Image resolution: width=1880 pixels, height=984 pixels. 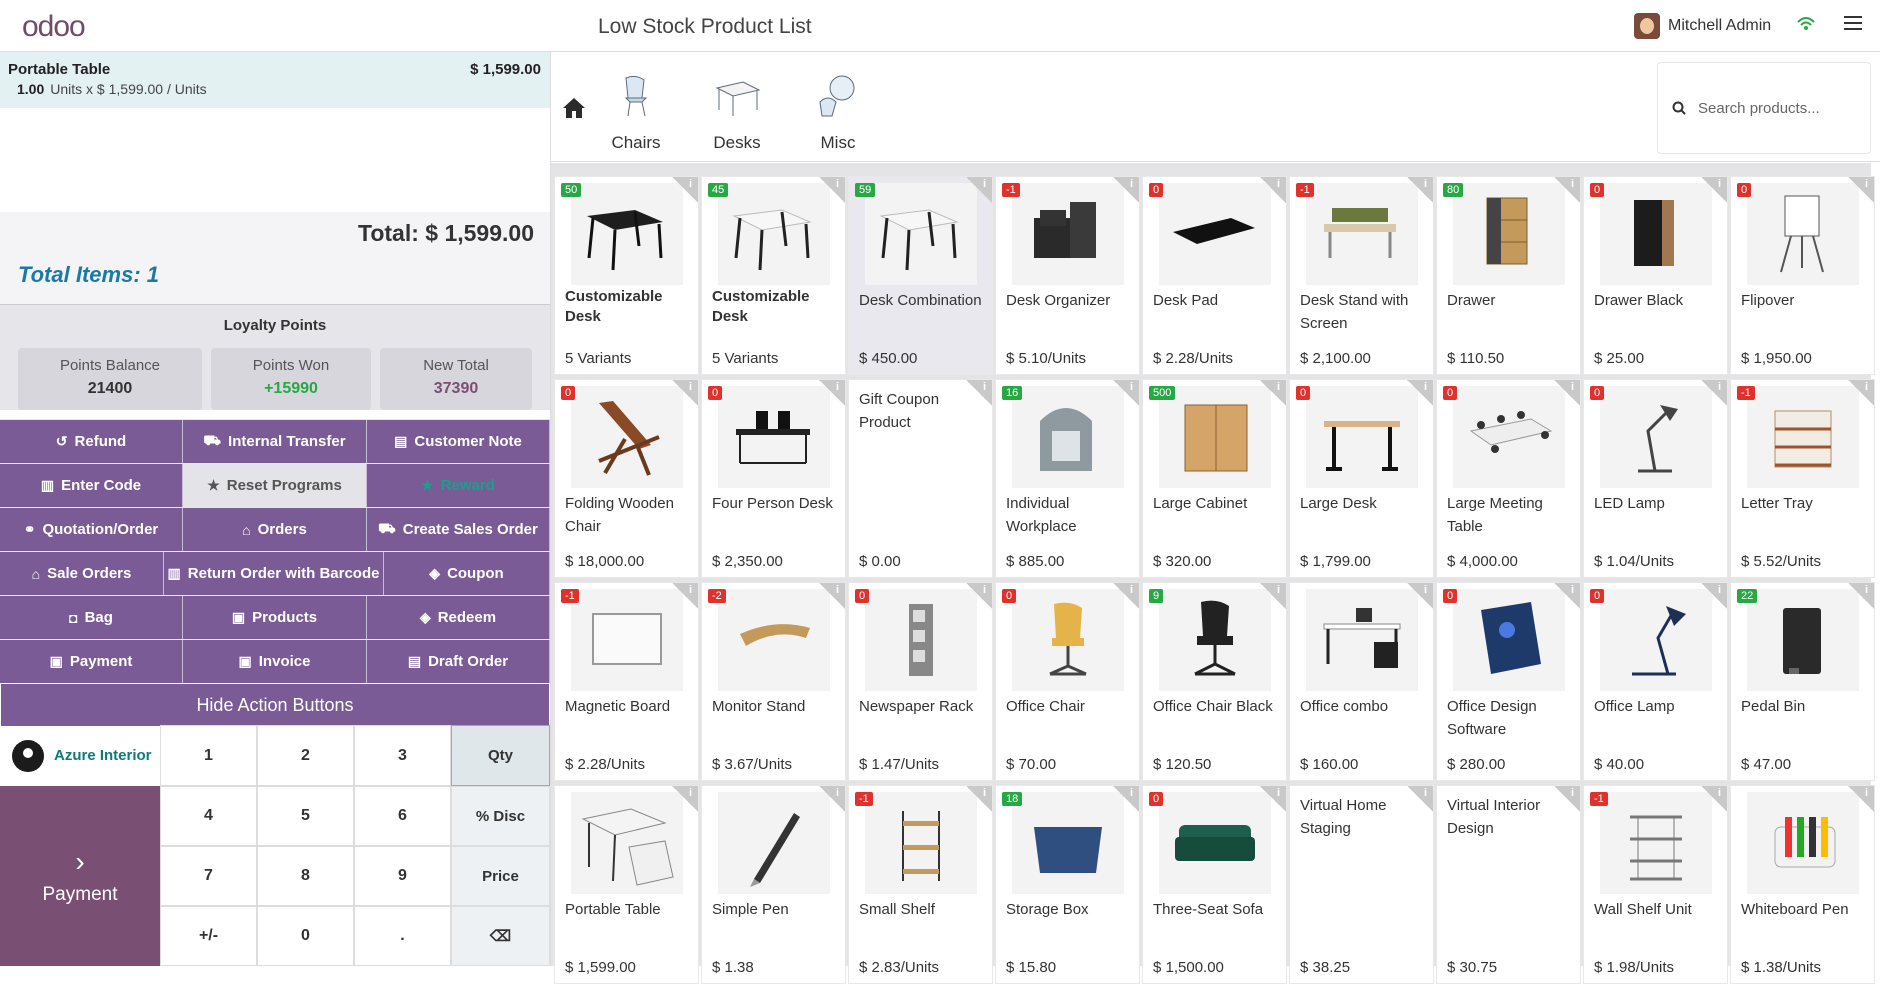 I want to click on numpad-key: Qty, so click(x=500, y=755).